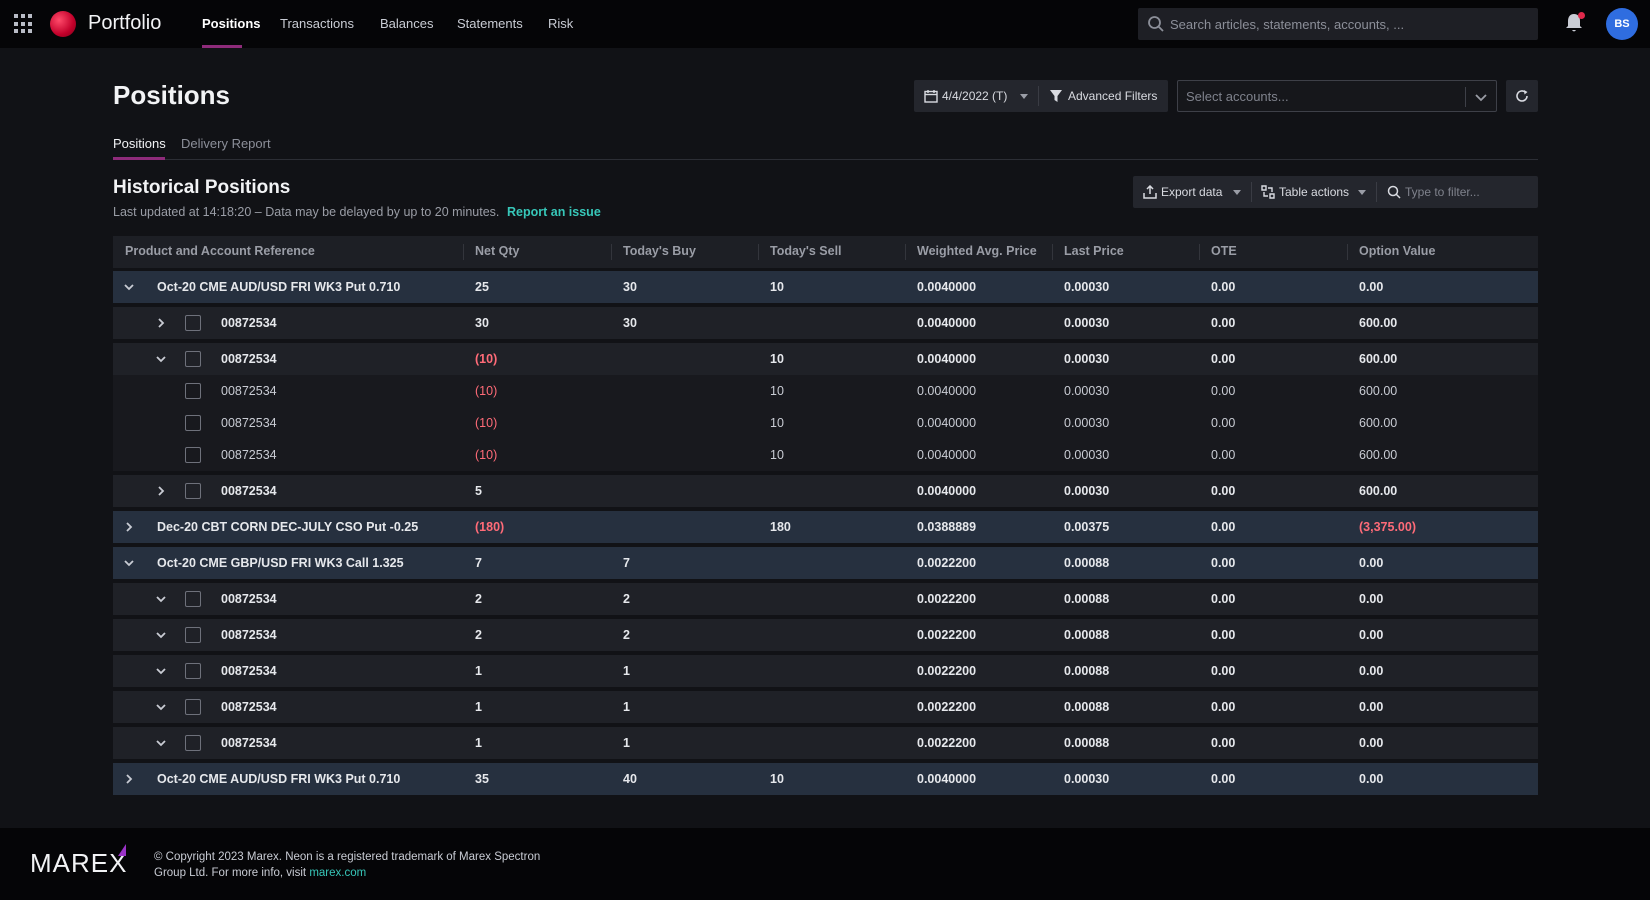 Image resolution: width=1650 pixels, height=900 pixels. Describe the element at coordinates (659, 251) in the screenshot. I see `col-todays-buy-header: Today's Buy` at that location.